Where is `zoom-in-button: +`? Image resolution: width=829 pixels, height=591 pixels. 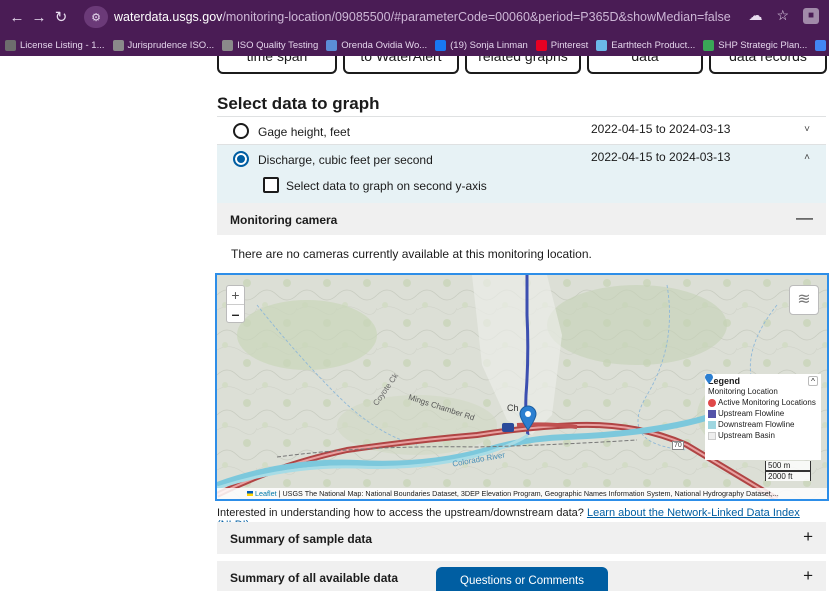
zoom-in-button: + is located at coordinates (235, 295).